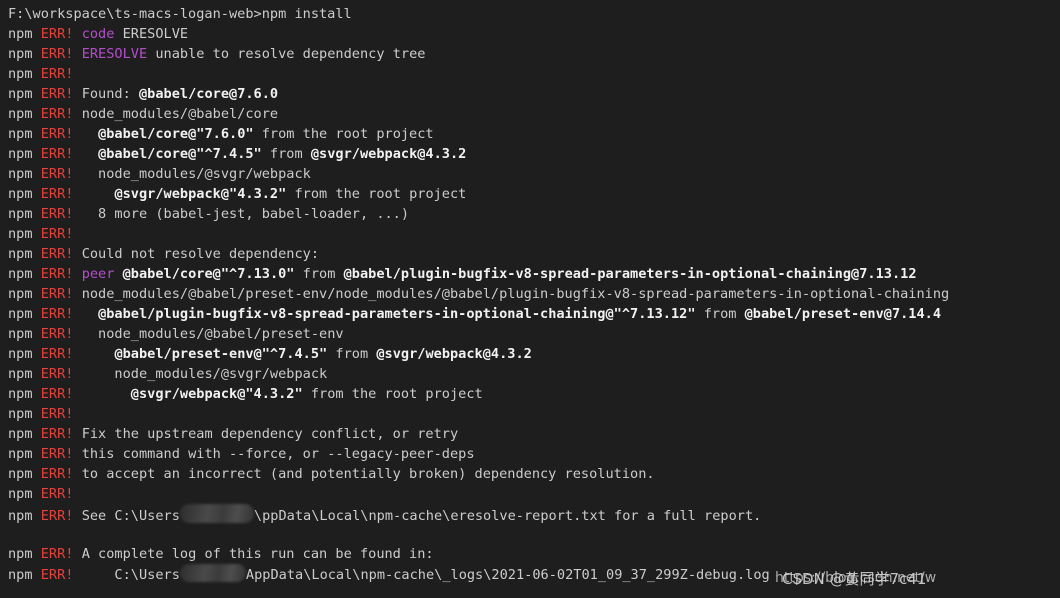 The width and height of the screenshot is (1060, 598). What do you see at coordinates (114, 54) in the screenshot?
I see `log-keyword: ERESOLVE` at bounding box center [114, 54].